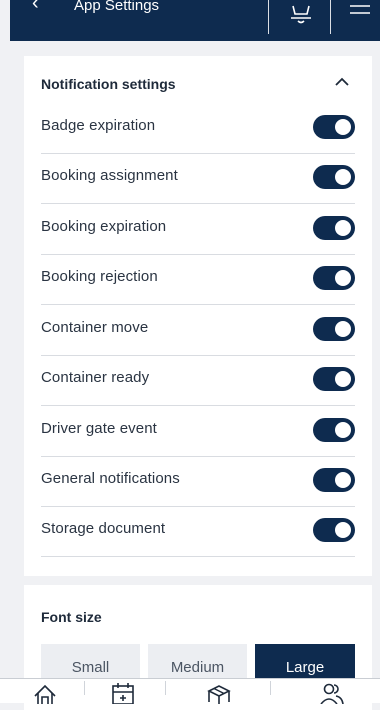 The image size is (380, 710). What do you see at coordinates (117, 7) in the screenshot?
I see `page-title: App Settings` at bounding box center [117, 7].